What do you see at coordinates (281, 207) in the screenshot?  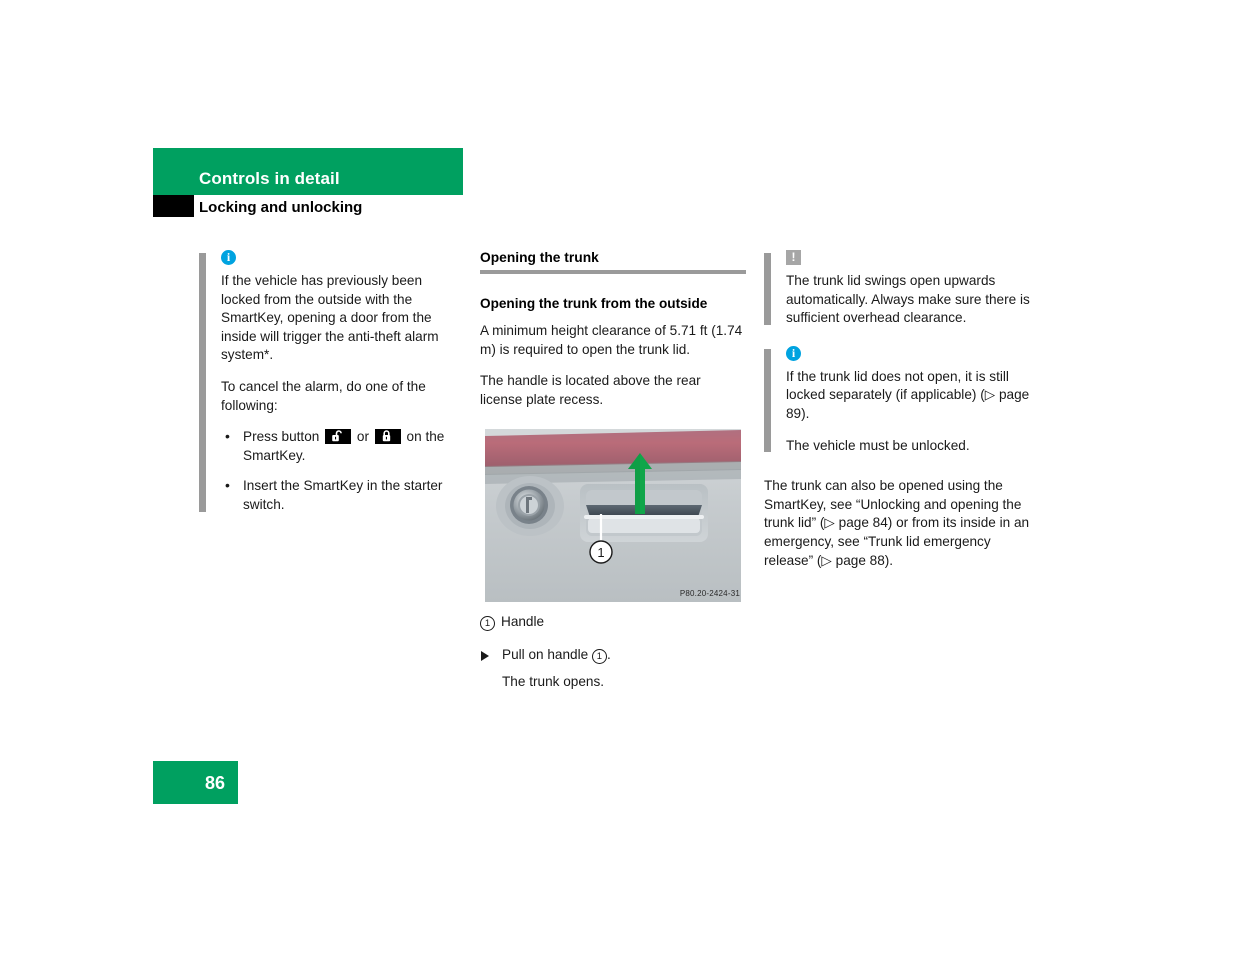 I see `section-title: Locking and unlocking` at bounding box center [281, 207].